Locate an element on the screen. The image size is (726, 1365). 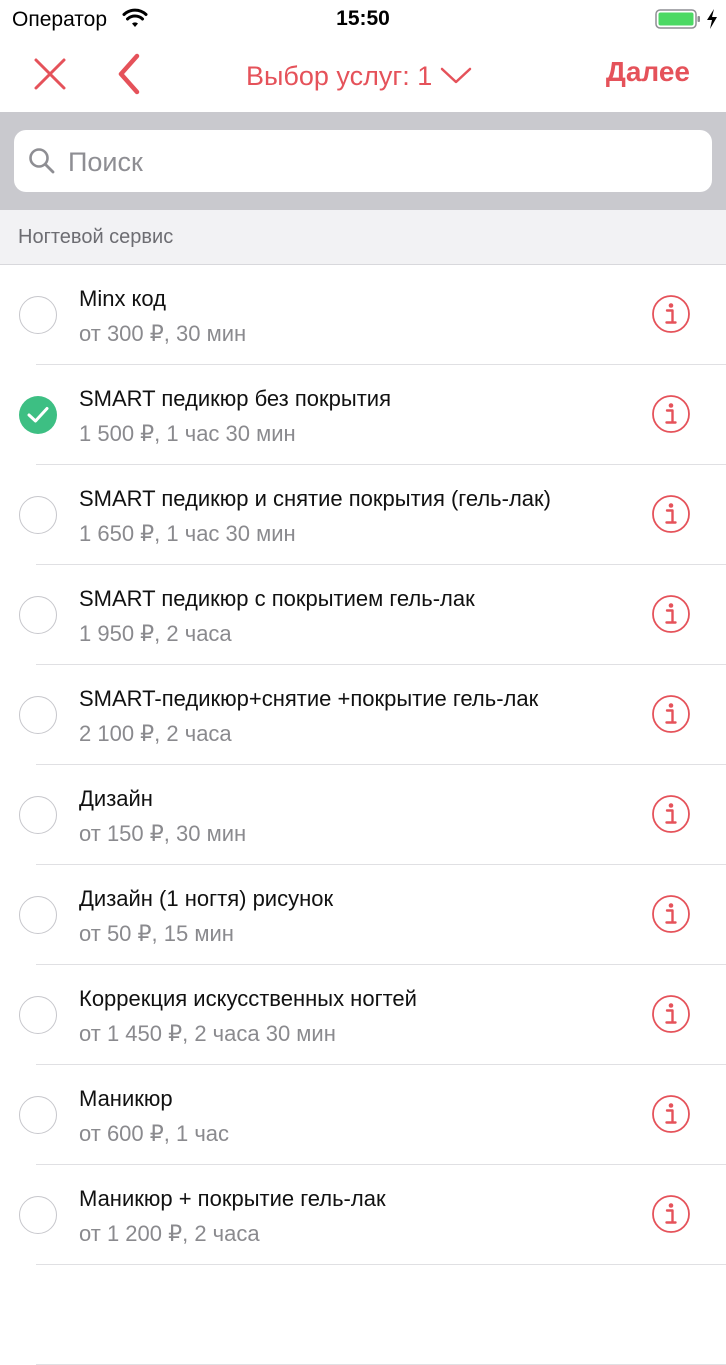
service-row: Дизайн от 150 ₽, 30 мин is located at coordinates (363, 815).